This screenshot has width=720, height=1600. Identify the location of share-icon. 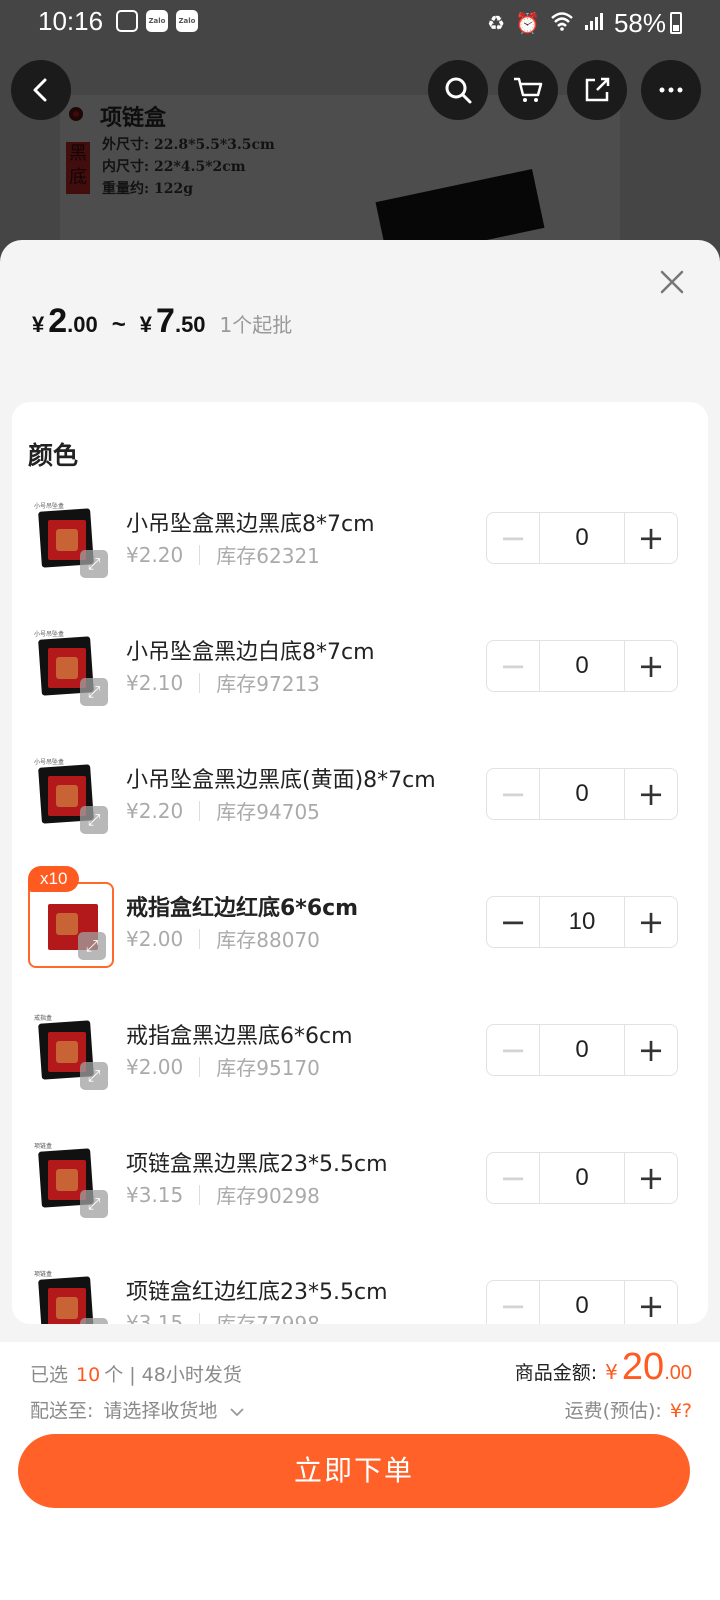
(597, 89).